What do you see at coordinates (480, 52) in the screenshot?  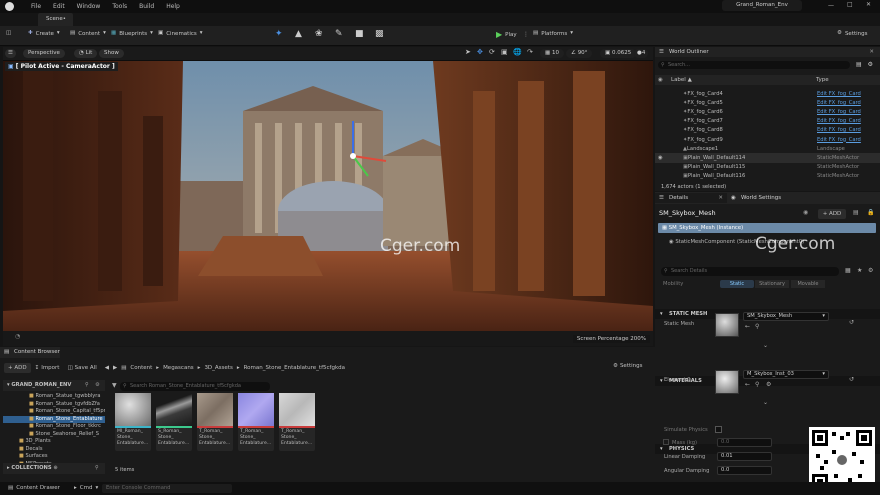 I see `move-tool-icon: ✥` at bounding box center [480, 52].